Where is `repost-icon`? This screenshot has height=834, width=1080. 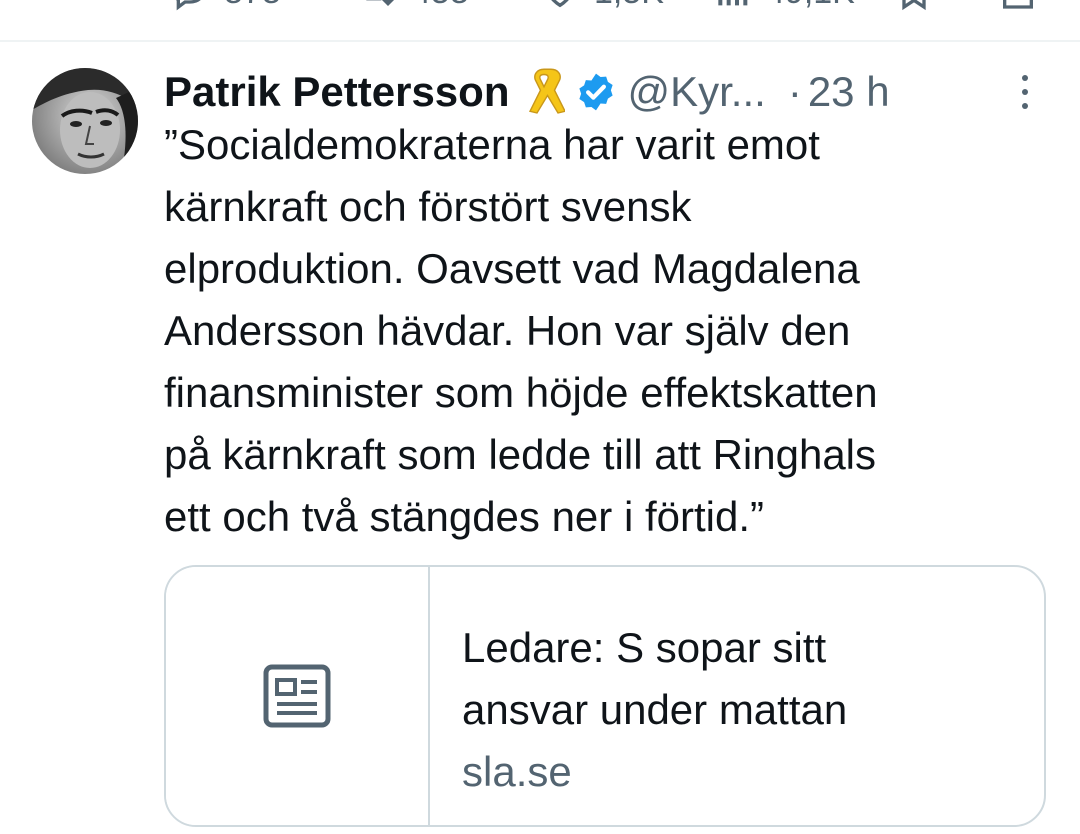
repost-icon is located at coordinates (380, 3).